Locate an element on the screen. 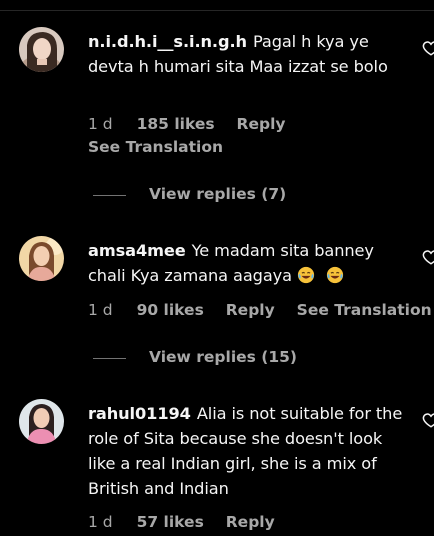 Image resolution: width=434 pixels, height=536 pixels. view-replies-label: View replies (15) is located at coordinates (223, 357).